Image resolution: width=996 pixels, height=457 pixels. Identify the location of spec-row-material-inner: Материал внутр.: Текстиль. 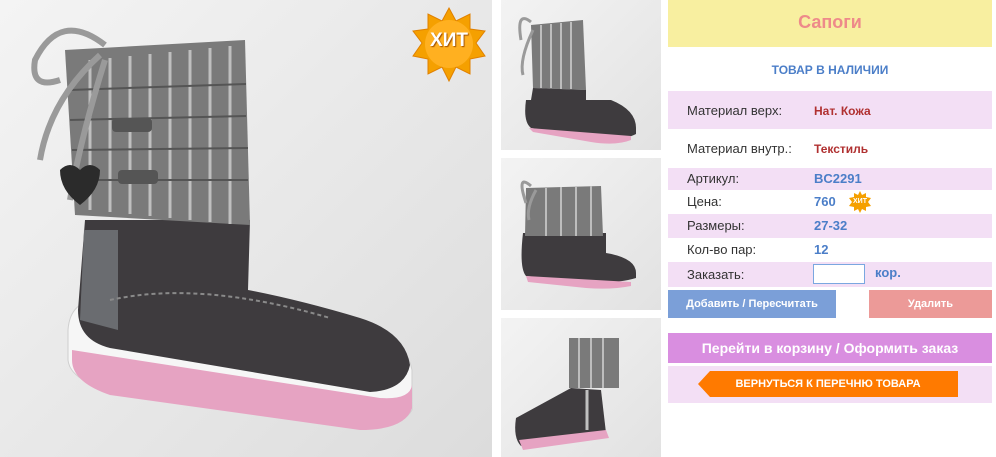
(830, 150).